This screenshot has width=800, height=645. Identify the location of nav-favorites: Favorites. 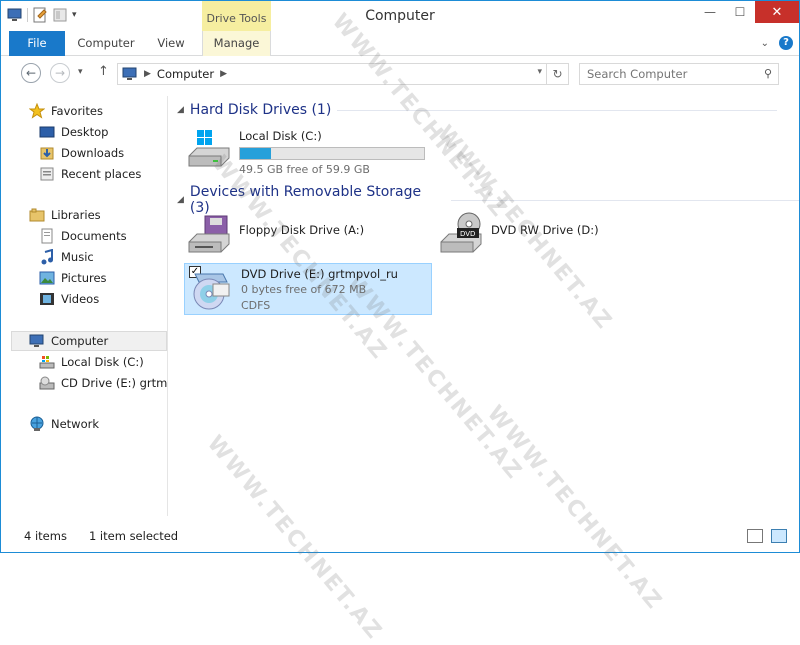
(66, 111).